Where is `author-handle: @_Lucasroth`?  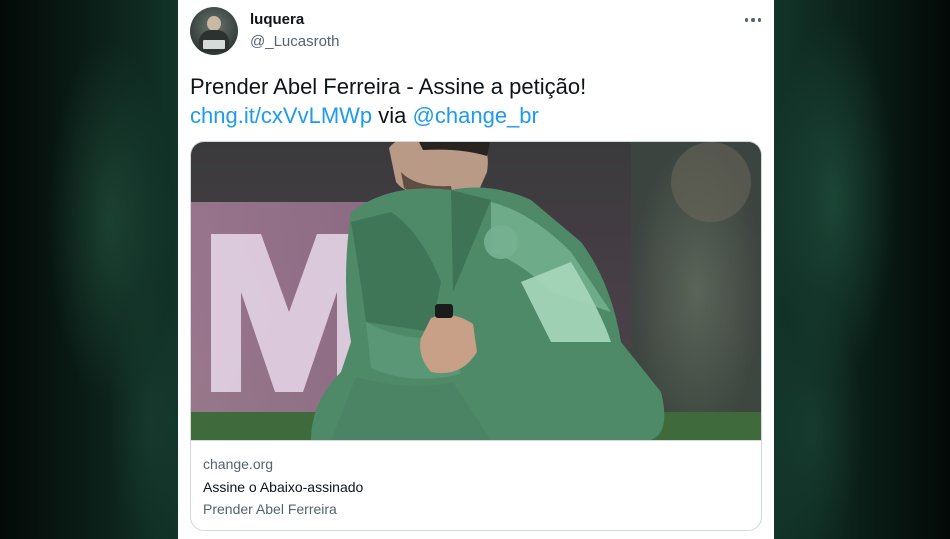 author-handle: @_Lucasroth is located at coordinates (294, 41).